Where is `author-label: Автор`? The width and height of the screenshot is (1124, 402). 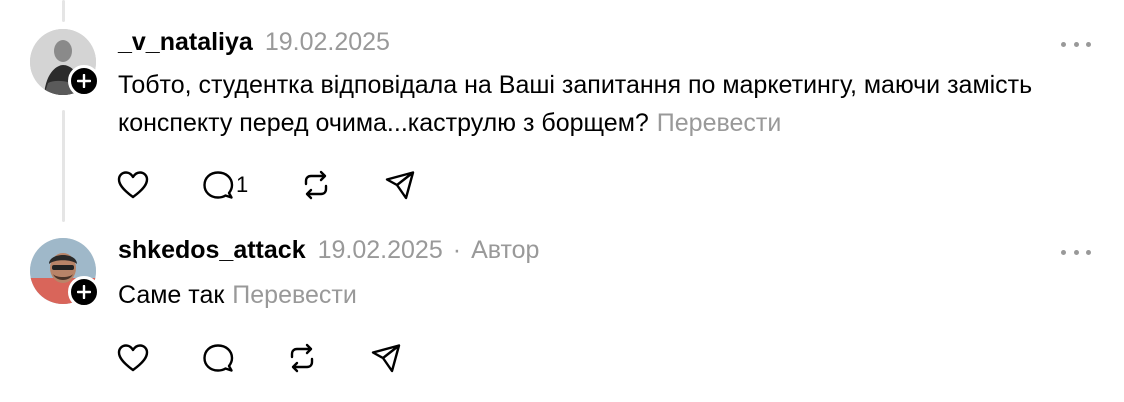
author-label: Автор is located at coordinates (505, 250).